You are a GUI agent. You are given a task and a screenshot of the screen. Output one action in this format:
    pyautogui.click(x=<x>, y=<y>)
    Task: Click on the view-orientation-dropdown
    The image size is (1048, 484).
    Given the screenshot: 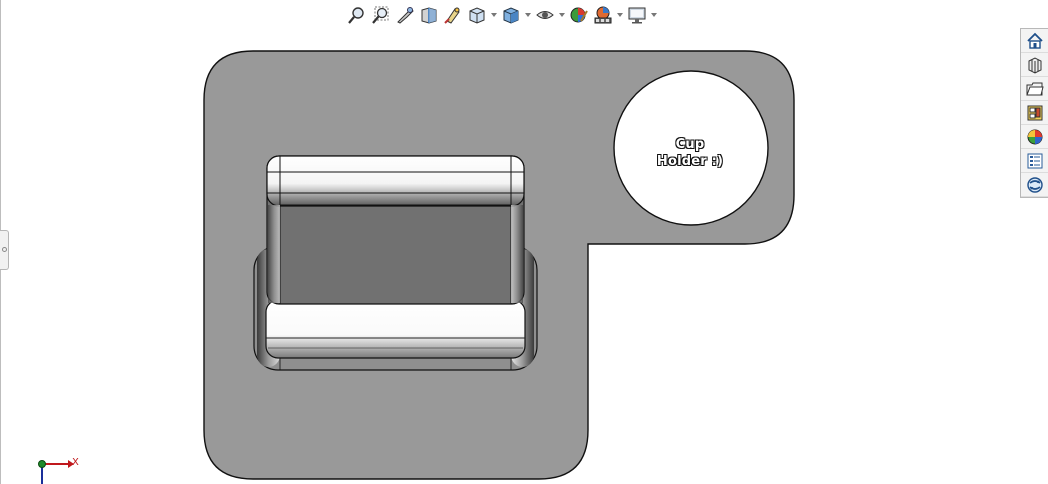 What is the action you would take?
    pyautogui.click(x=494, y=15)
    